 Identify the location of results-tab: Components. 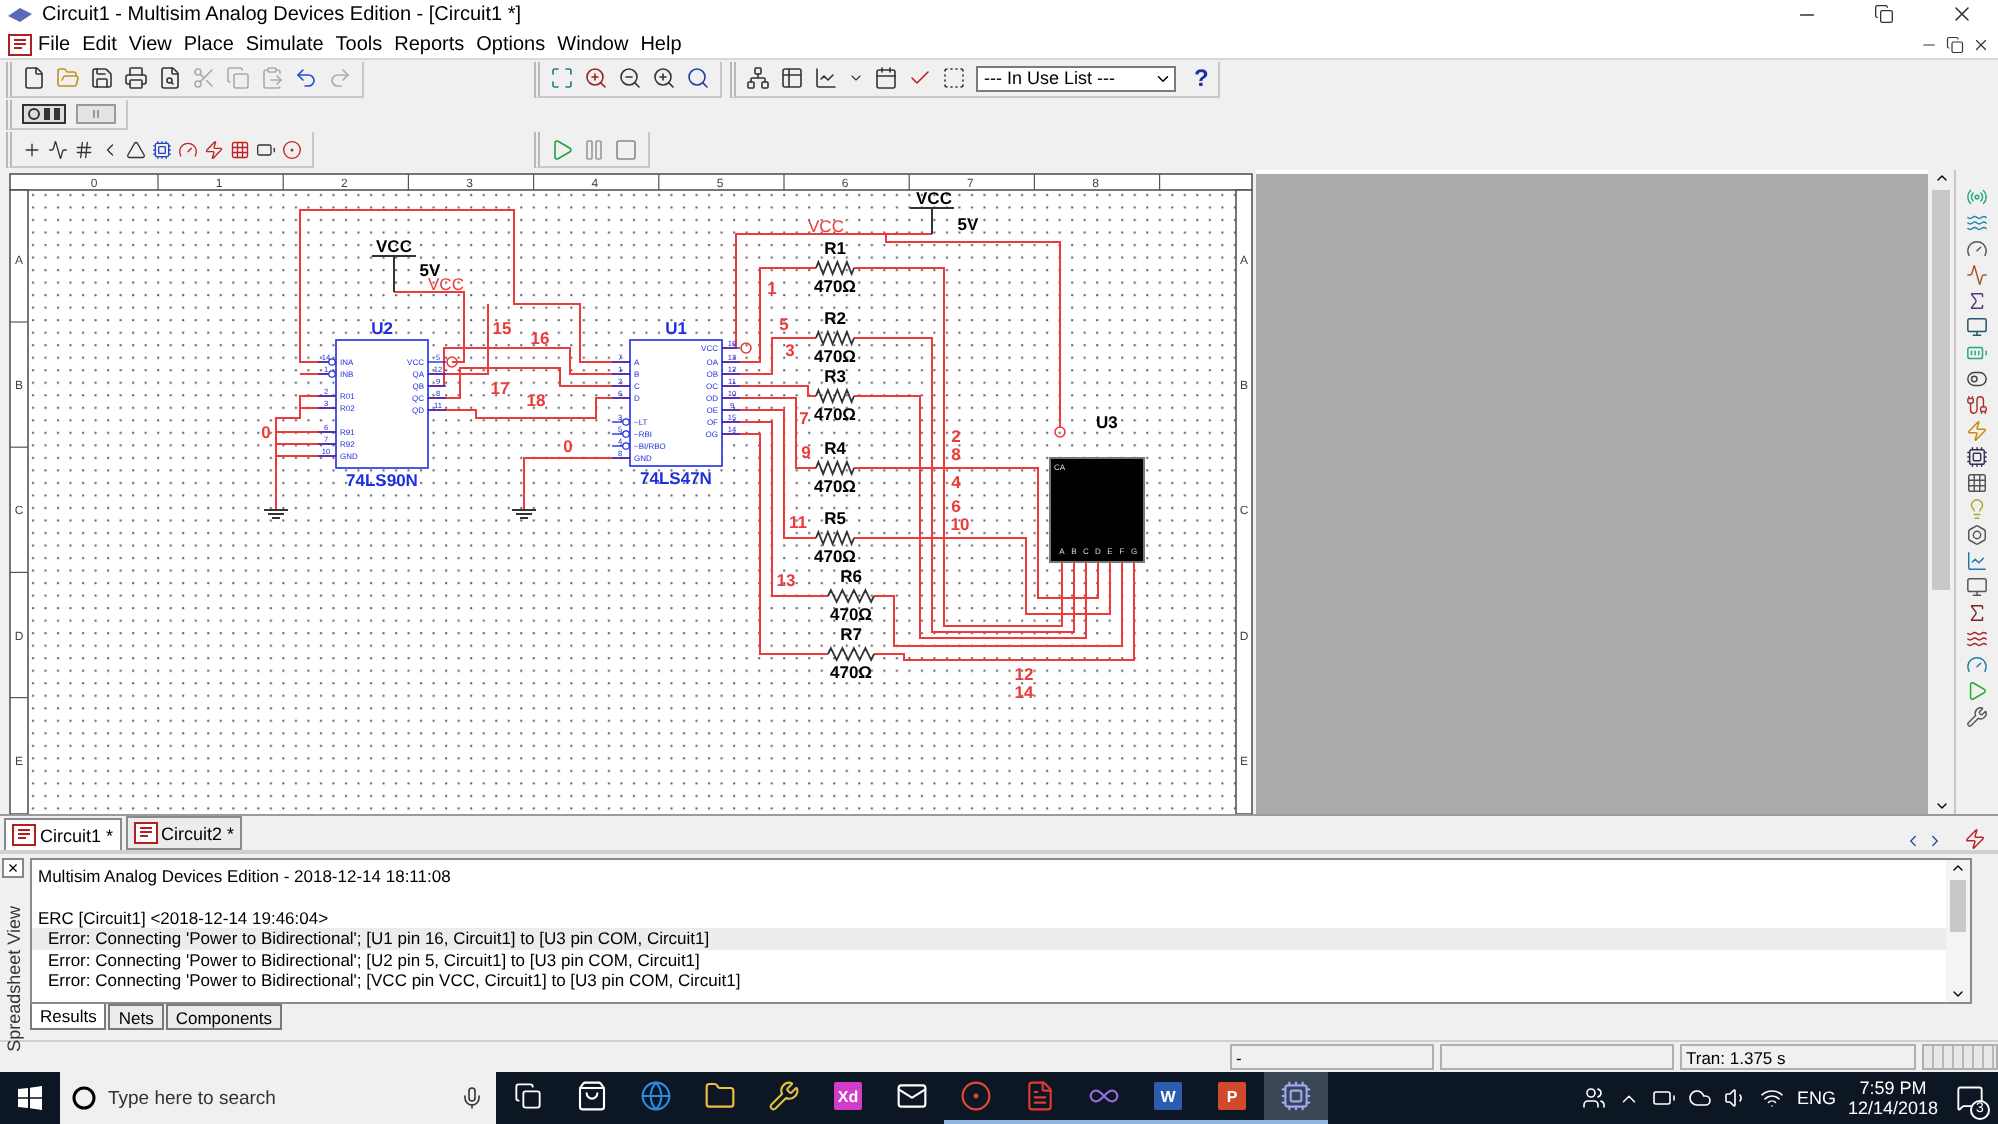
(224, 1017).